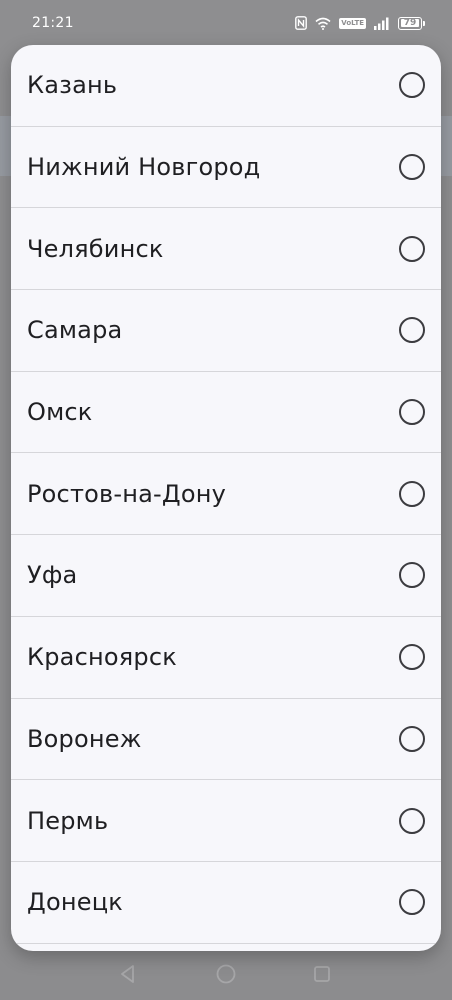 This screenshot has height=1000, width=452. Describe the element at coordinates (226, 658) in the screenshot. I see `city-option-krasnoyarsk: Красноярск` at that location.